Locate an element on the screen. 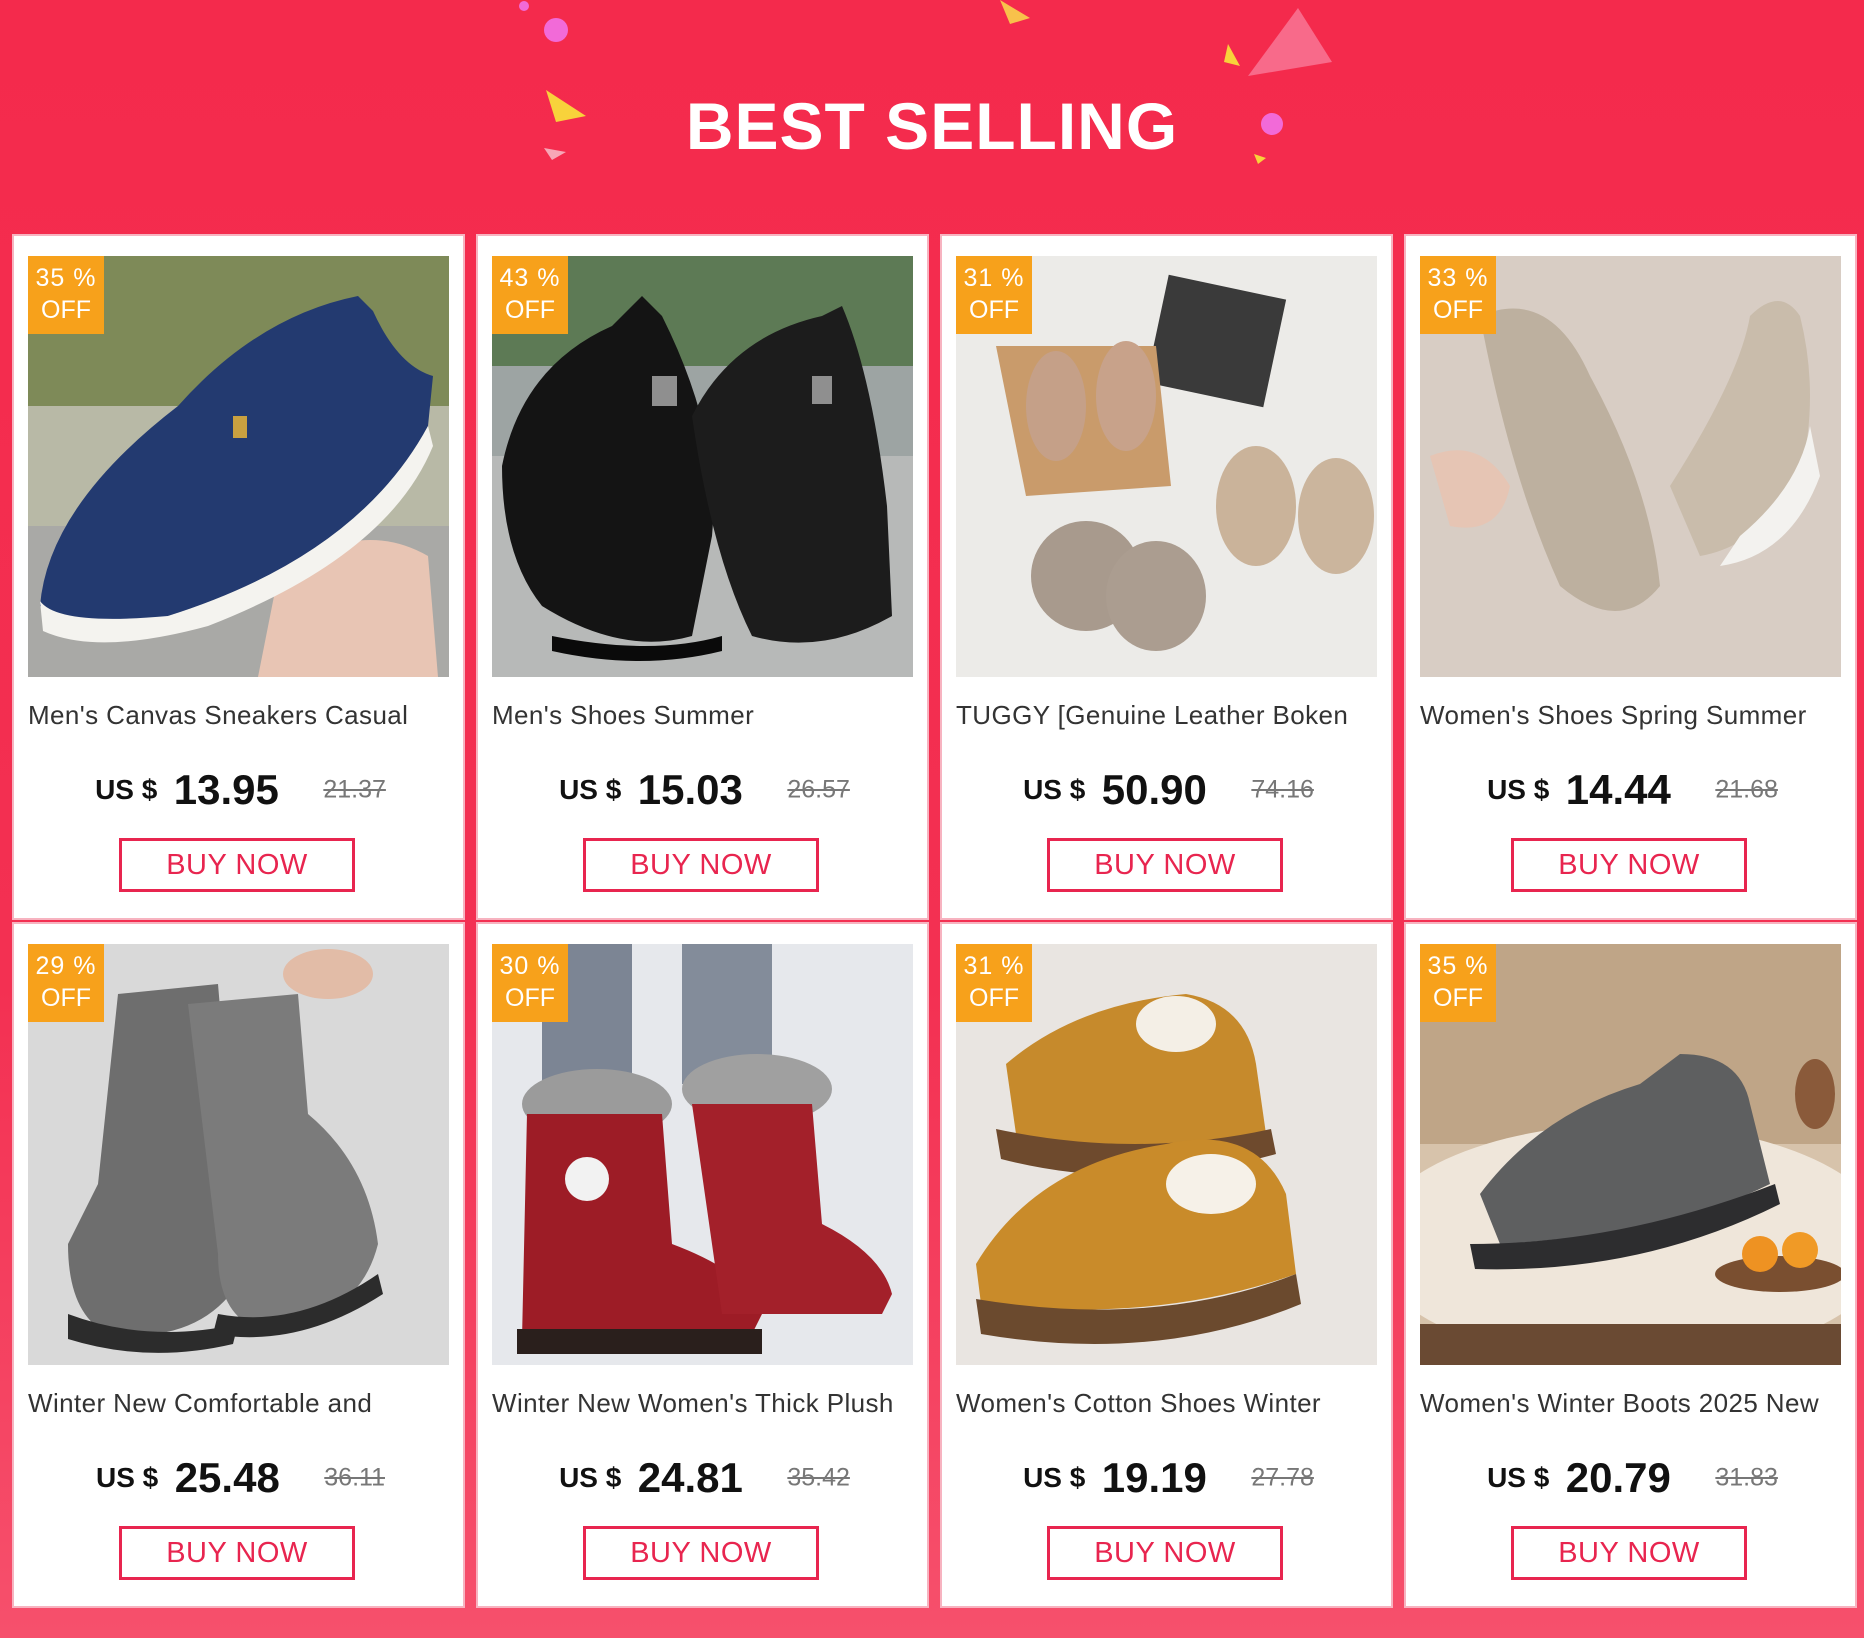 This screenshot has width=1864, height=1638. original-price: 21.37 is located at coordinates (354, 789).